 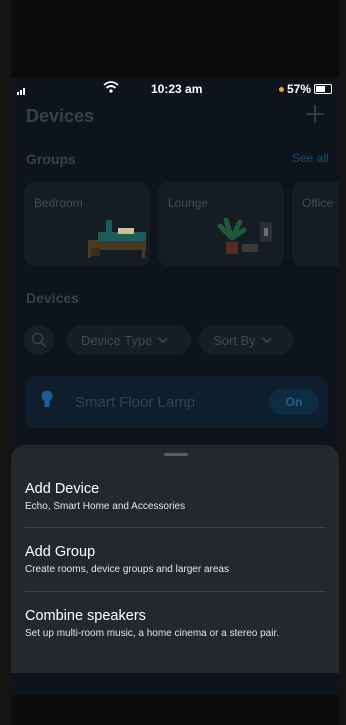 I want to click on status-time: 10:23 am, so click(x=177, y=89).